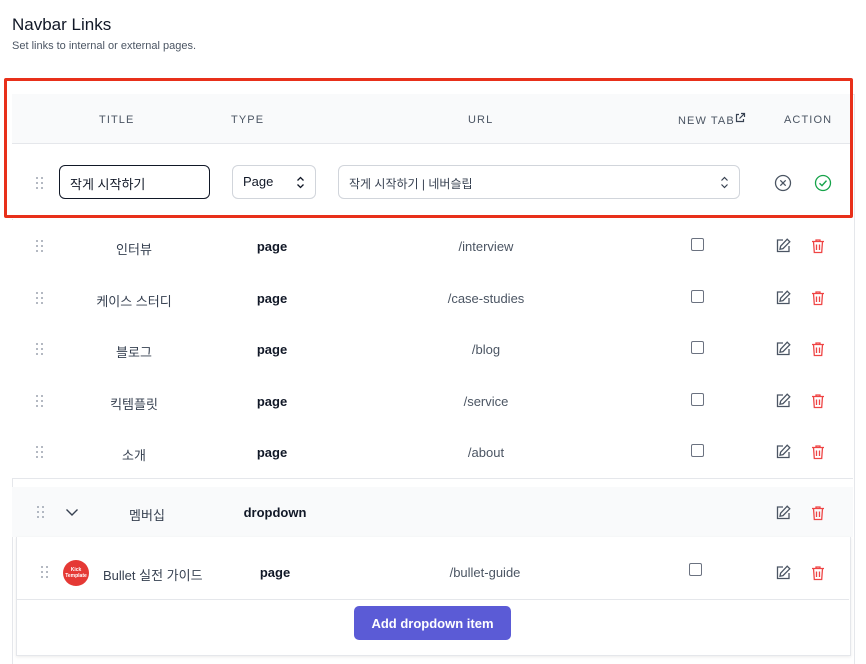  What do you see at coordinates (62, 24) in the screenshot?
I see `page-title: Navbar Links` at bounding box center [62, 24].